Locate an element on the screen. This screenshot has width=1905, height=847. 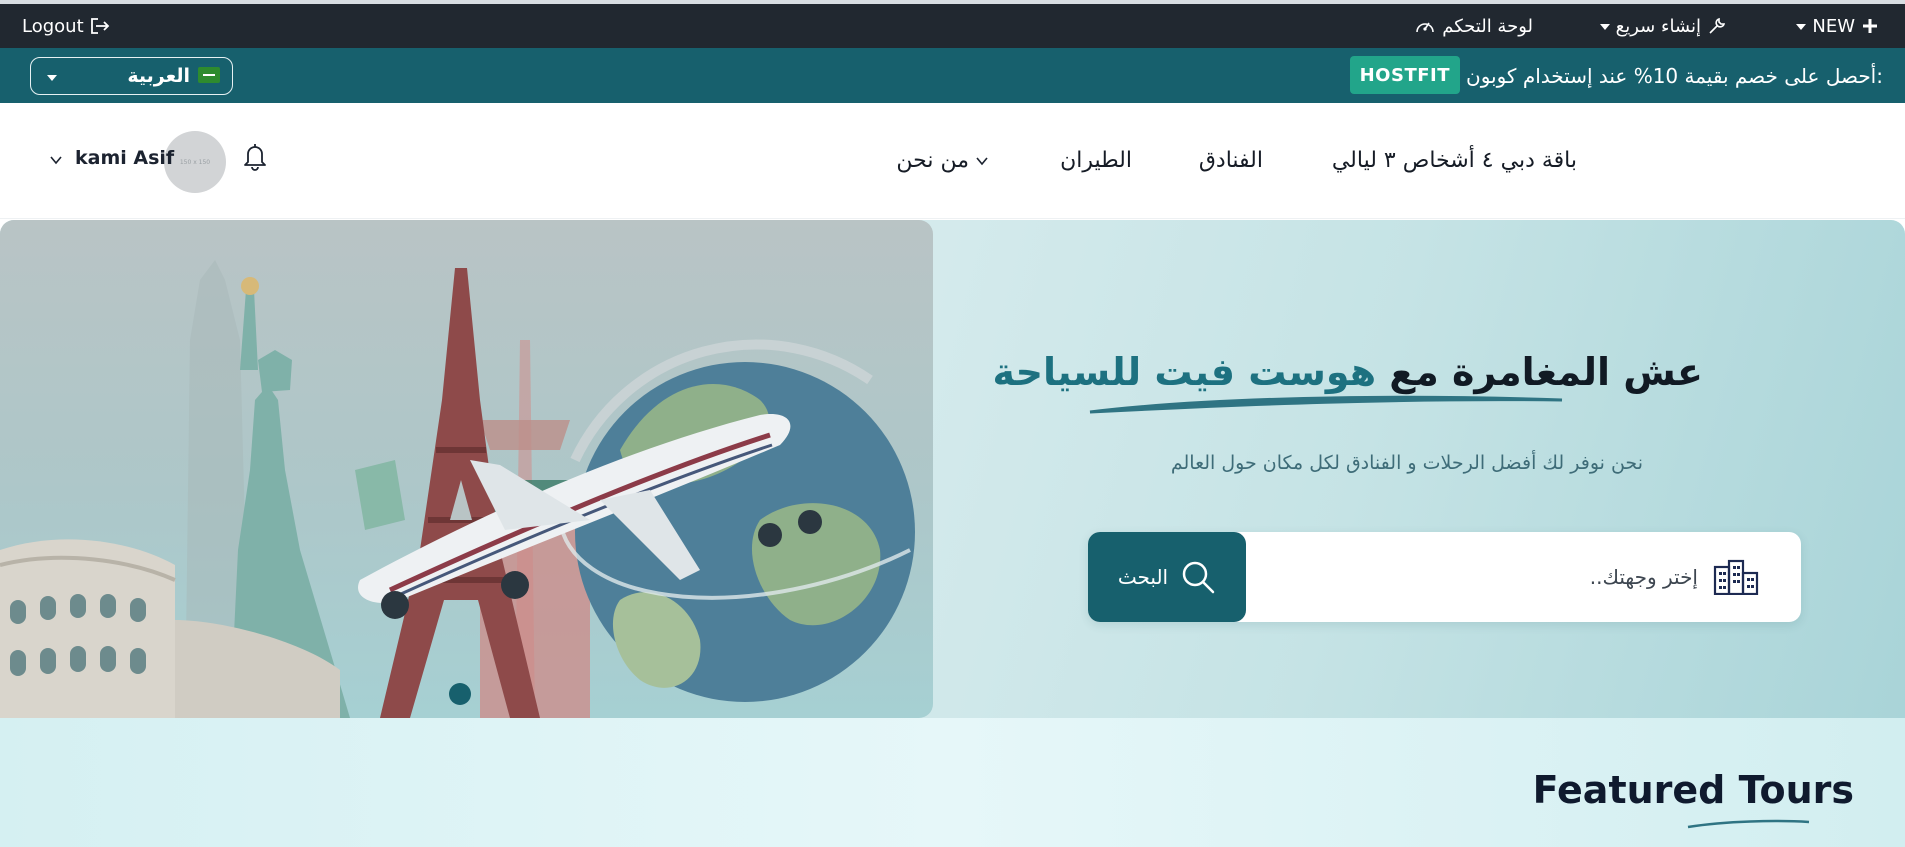
nav-hotels: الفنادق is located at coordinates (1231, 160).